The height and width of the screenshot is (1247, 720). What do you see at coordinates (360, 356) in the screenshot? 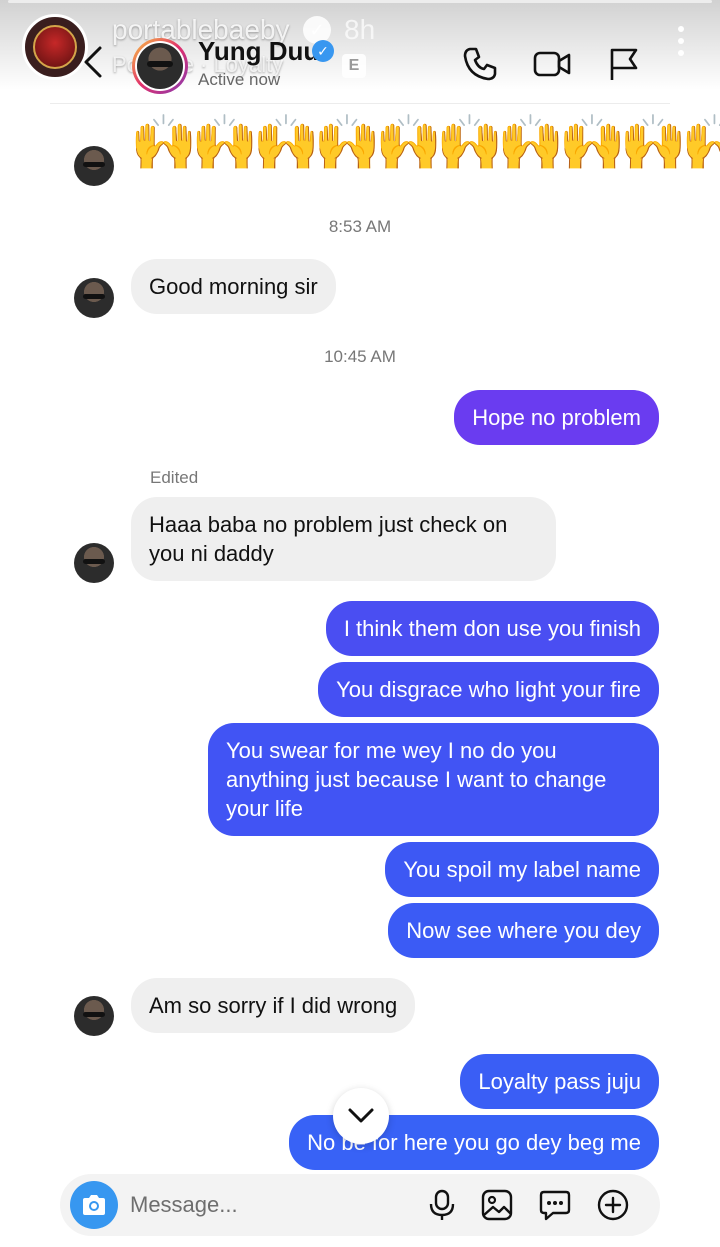
I see `timestamp: 10:45 AM` at bounding box center [360, 356].